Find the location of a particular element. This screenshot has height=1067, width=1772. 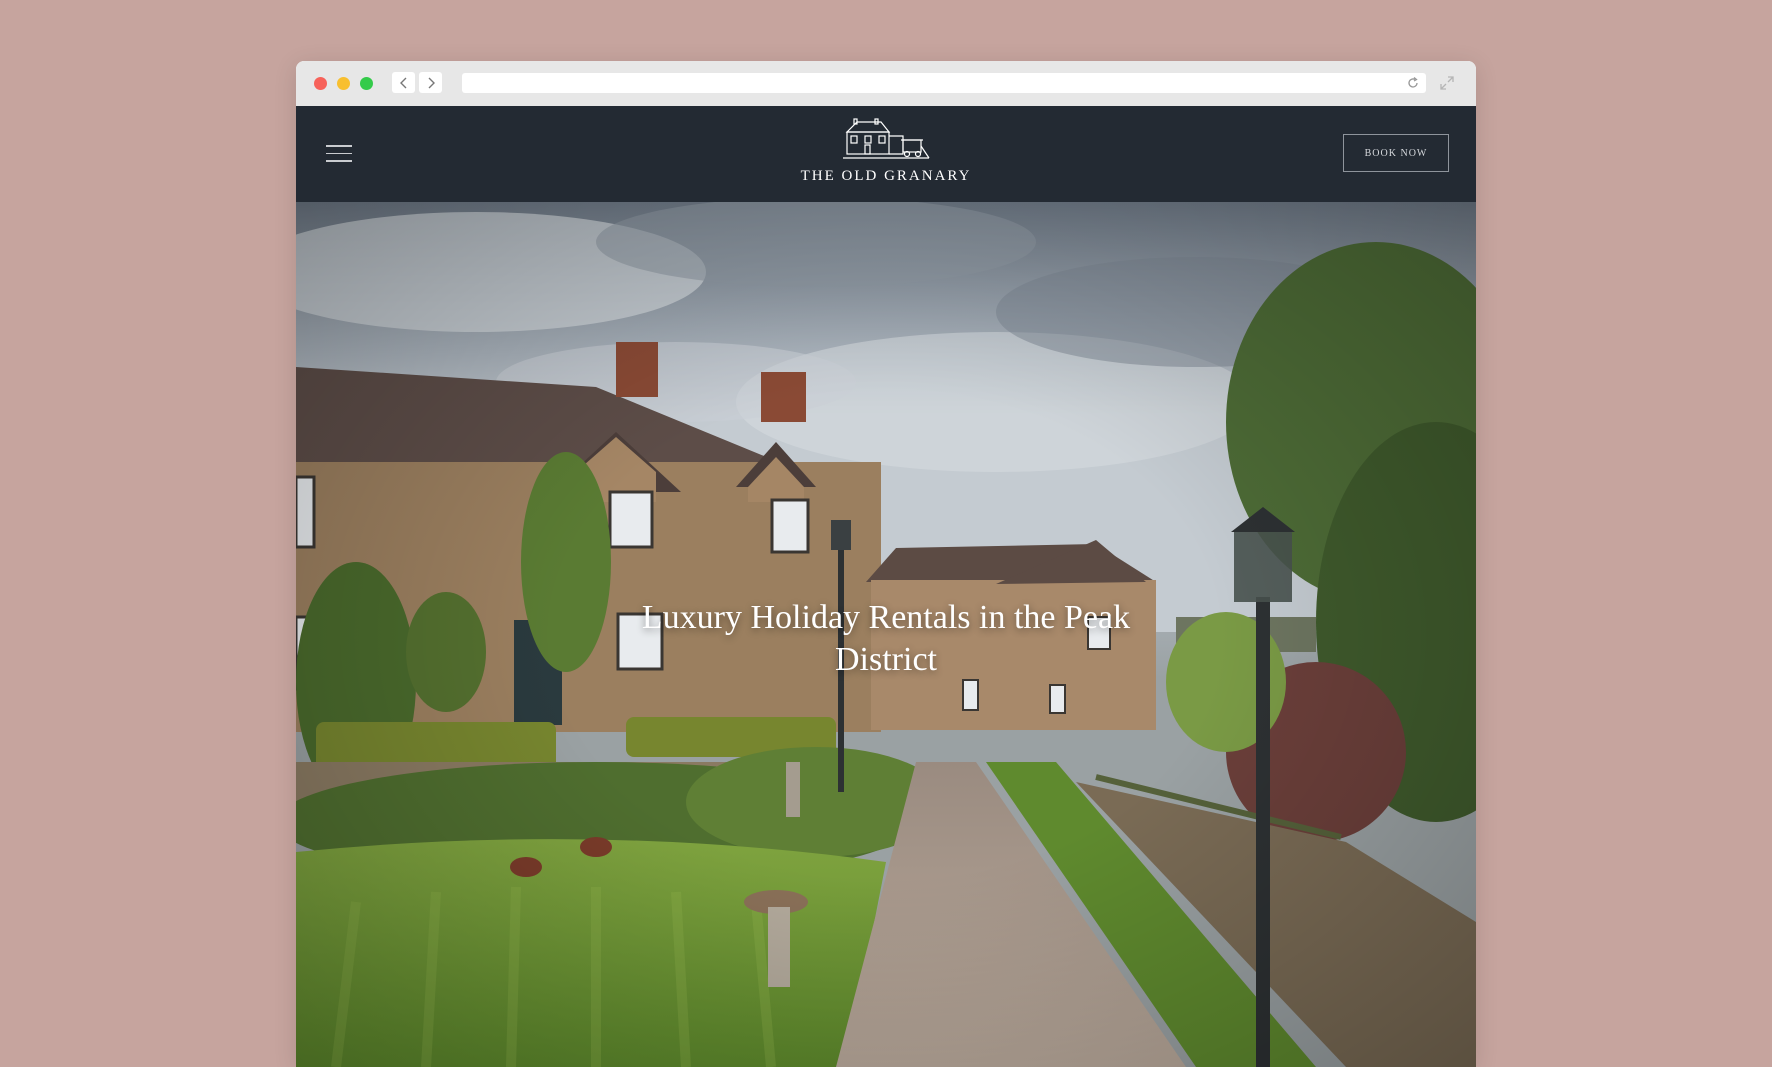

book-now-button: BOOK NOW is located at coordinates (1396, 153).